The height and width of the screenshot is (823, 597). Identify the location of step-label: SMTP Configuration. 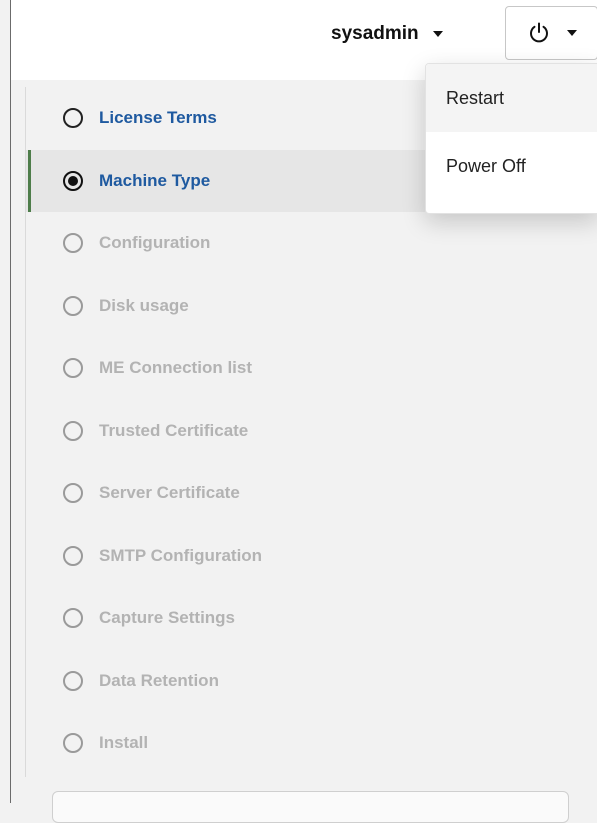
(181, 555).